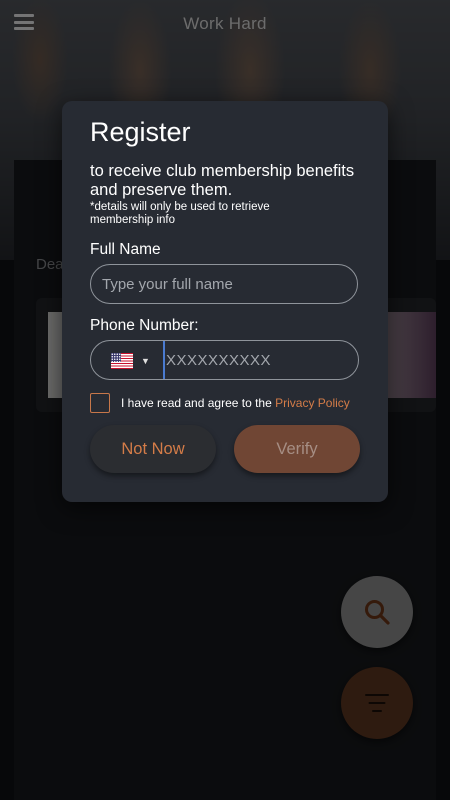 This screenshot has height=800, width=450. Describe the element at coordinates (100, 403) in the screenshot. I see `privacy-agree-checkbox` at that location.